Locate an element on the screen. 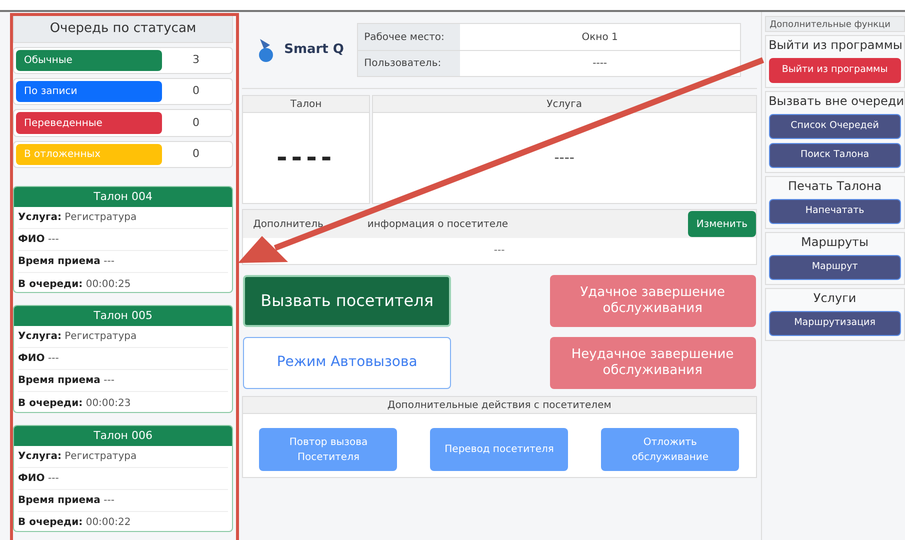 The image size is (905, 540). status-label: Обычные is located at coordinates (89, 60).